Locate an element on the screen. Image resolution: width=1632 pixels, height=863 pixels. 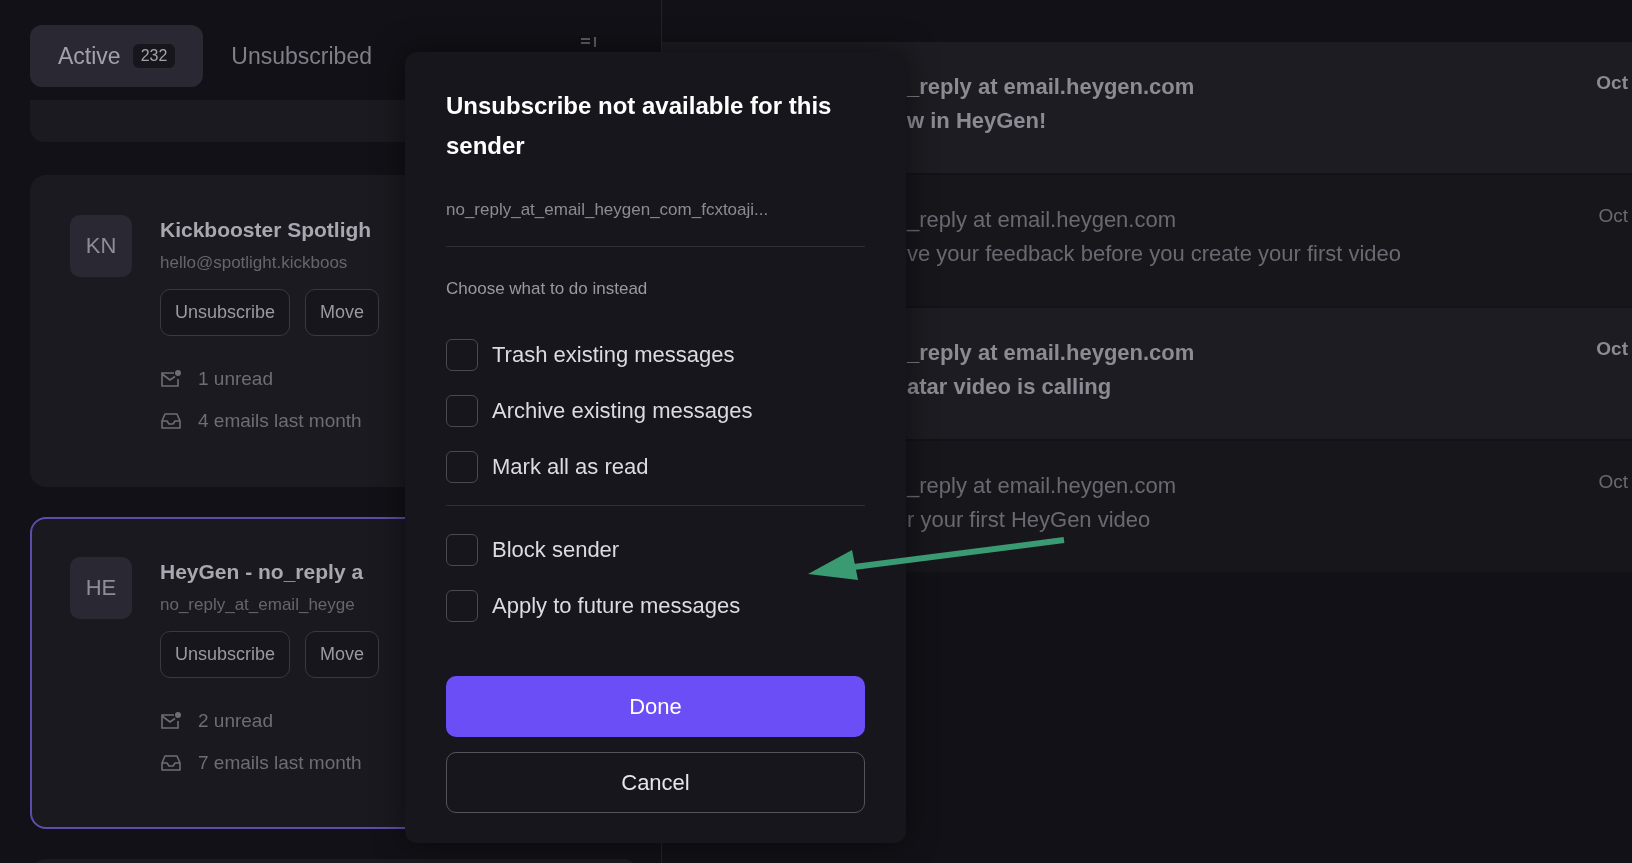
unread-count: 1 unread is located at coordinates (235, 379).